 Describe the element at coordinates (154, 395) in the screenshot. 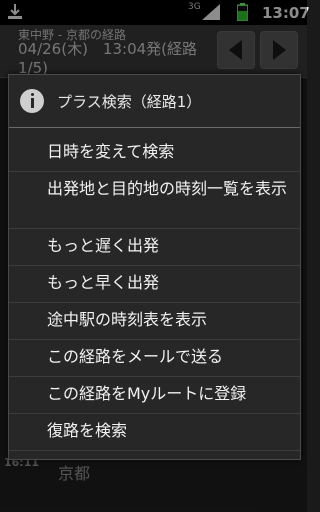

I see `menu-item-save-myroute: この経路をMyルートに登録` at that location.